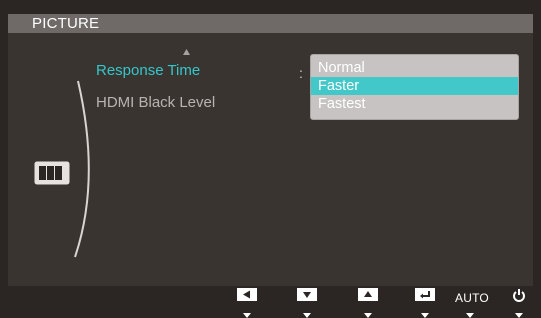 The image size is (541, 318). What do you see at coordinates (519, 303) in the screenshot?
I see `power-button` at bounding box center [519, 303].